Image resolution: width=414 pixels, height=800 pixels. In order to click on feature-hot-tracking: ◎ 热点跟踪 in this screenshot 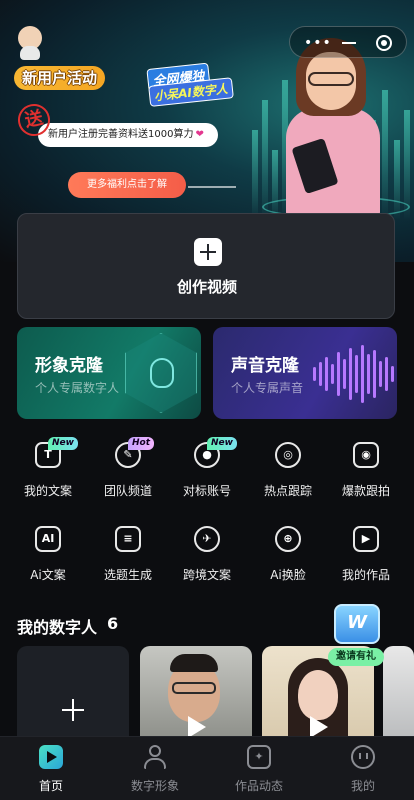, I will do `click(288, 475)`.